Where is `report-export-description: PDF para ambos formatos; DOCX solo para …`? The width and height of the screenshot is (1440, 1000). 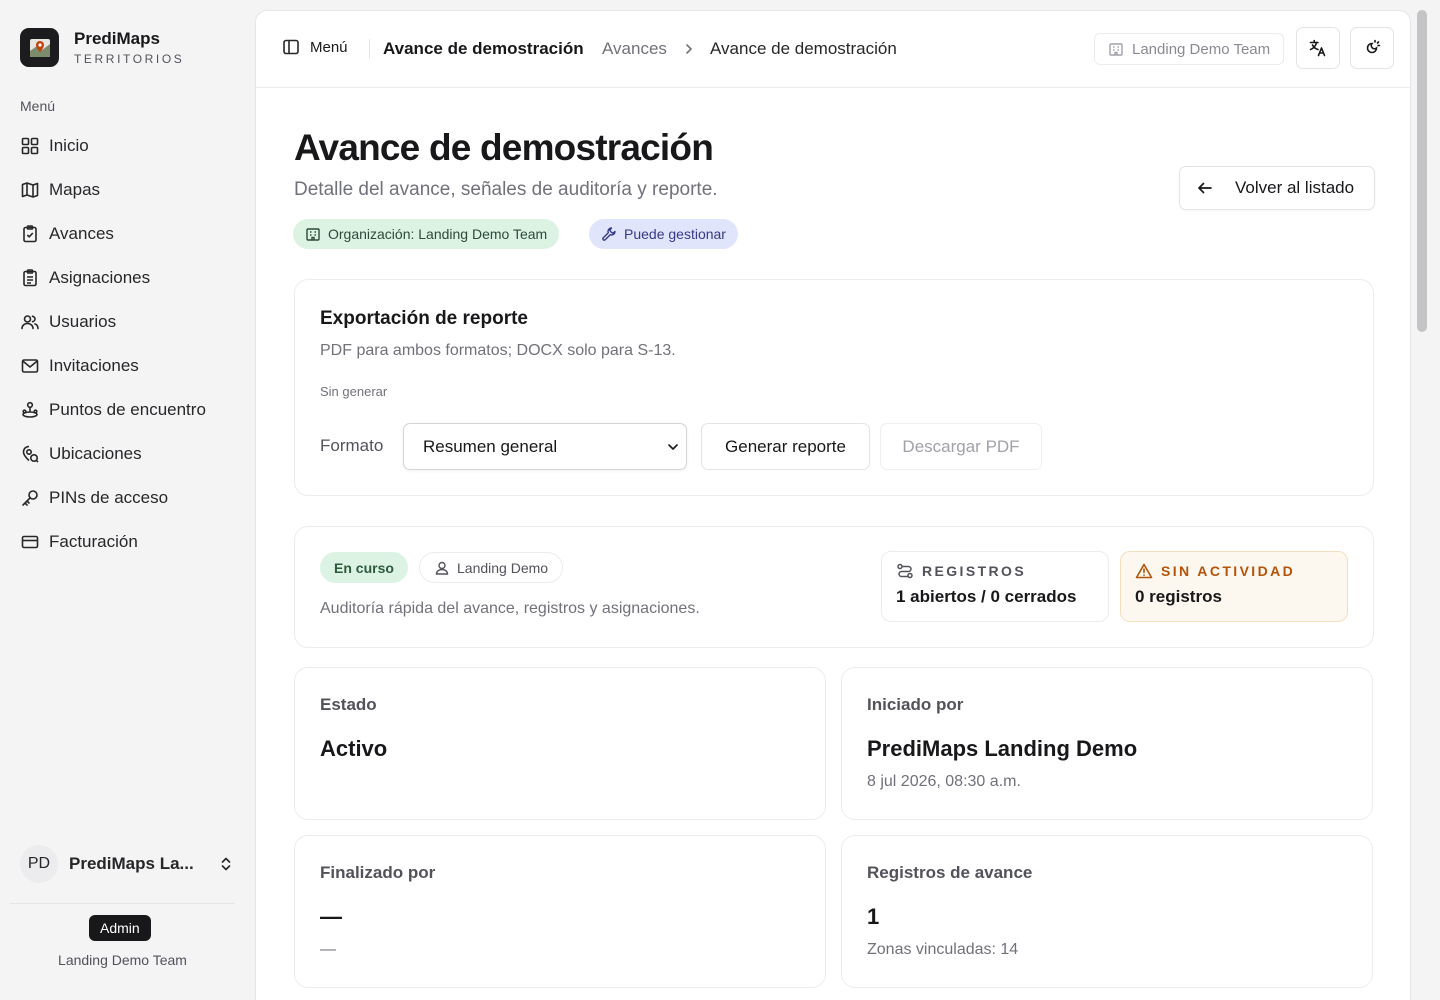
report-export-description: PDF para ambos formatos; DOCX solo para … is located at coordinates (498, 350).